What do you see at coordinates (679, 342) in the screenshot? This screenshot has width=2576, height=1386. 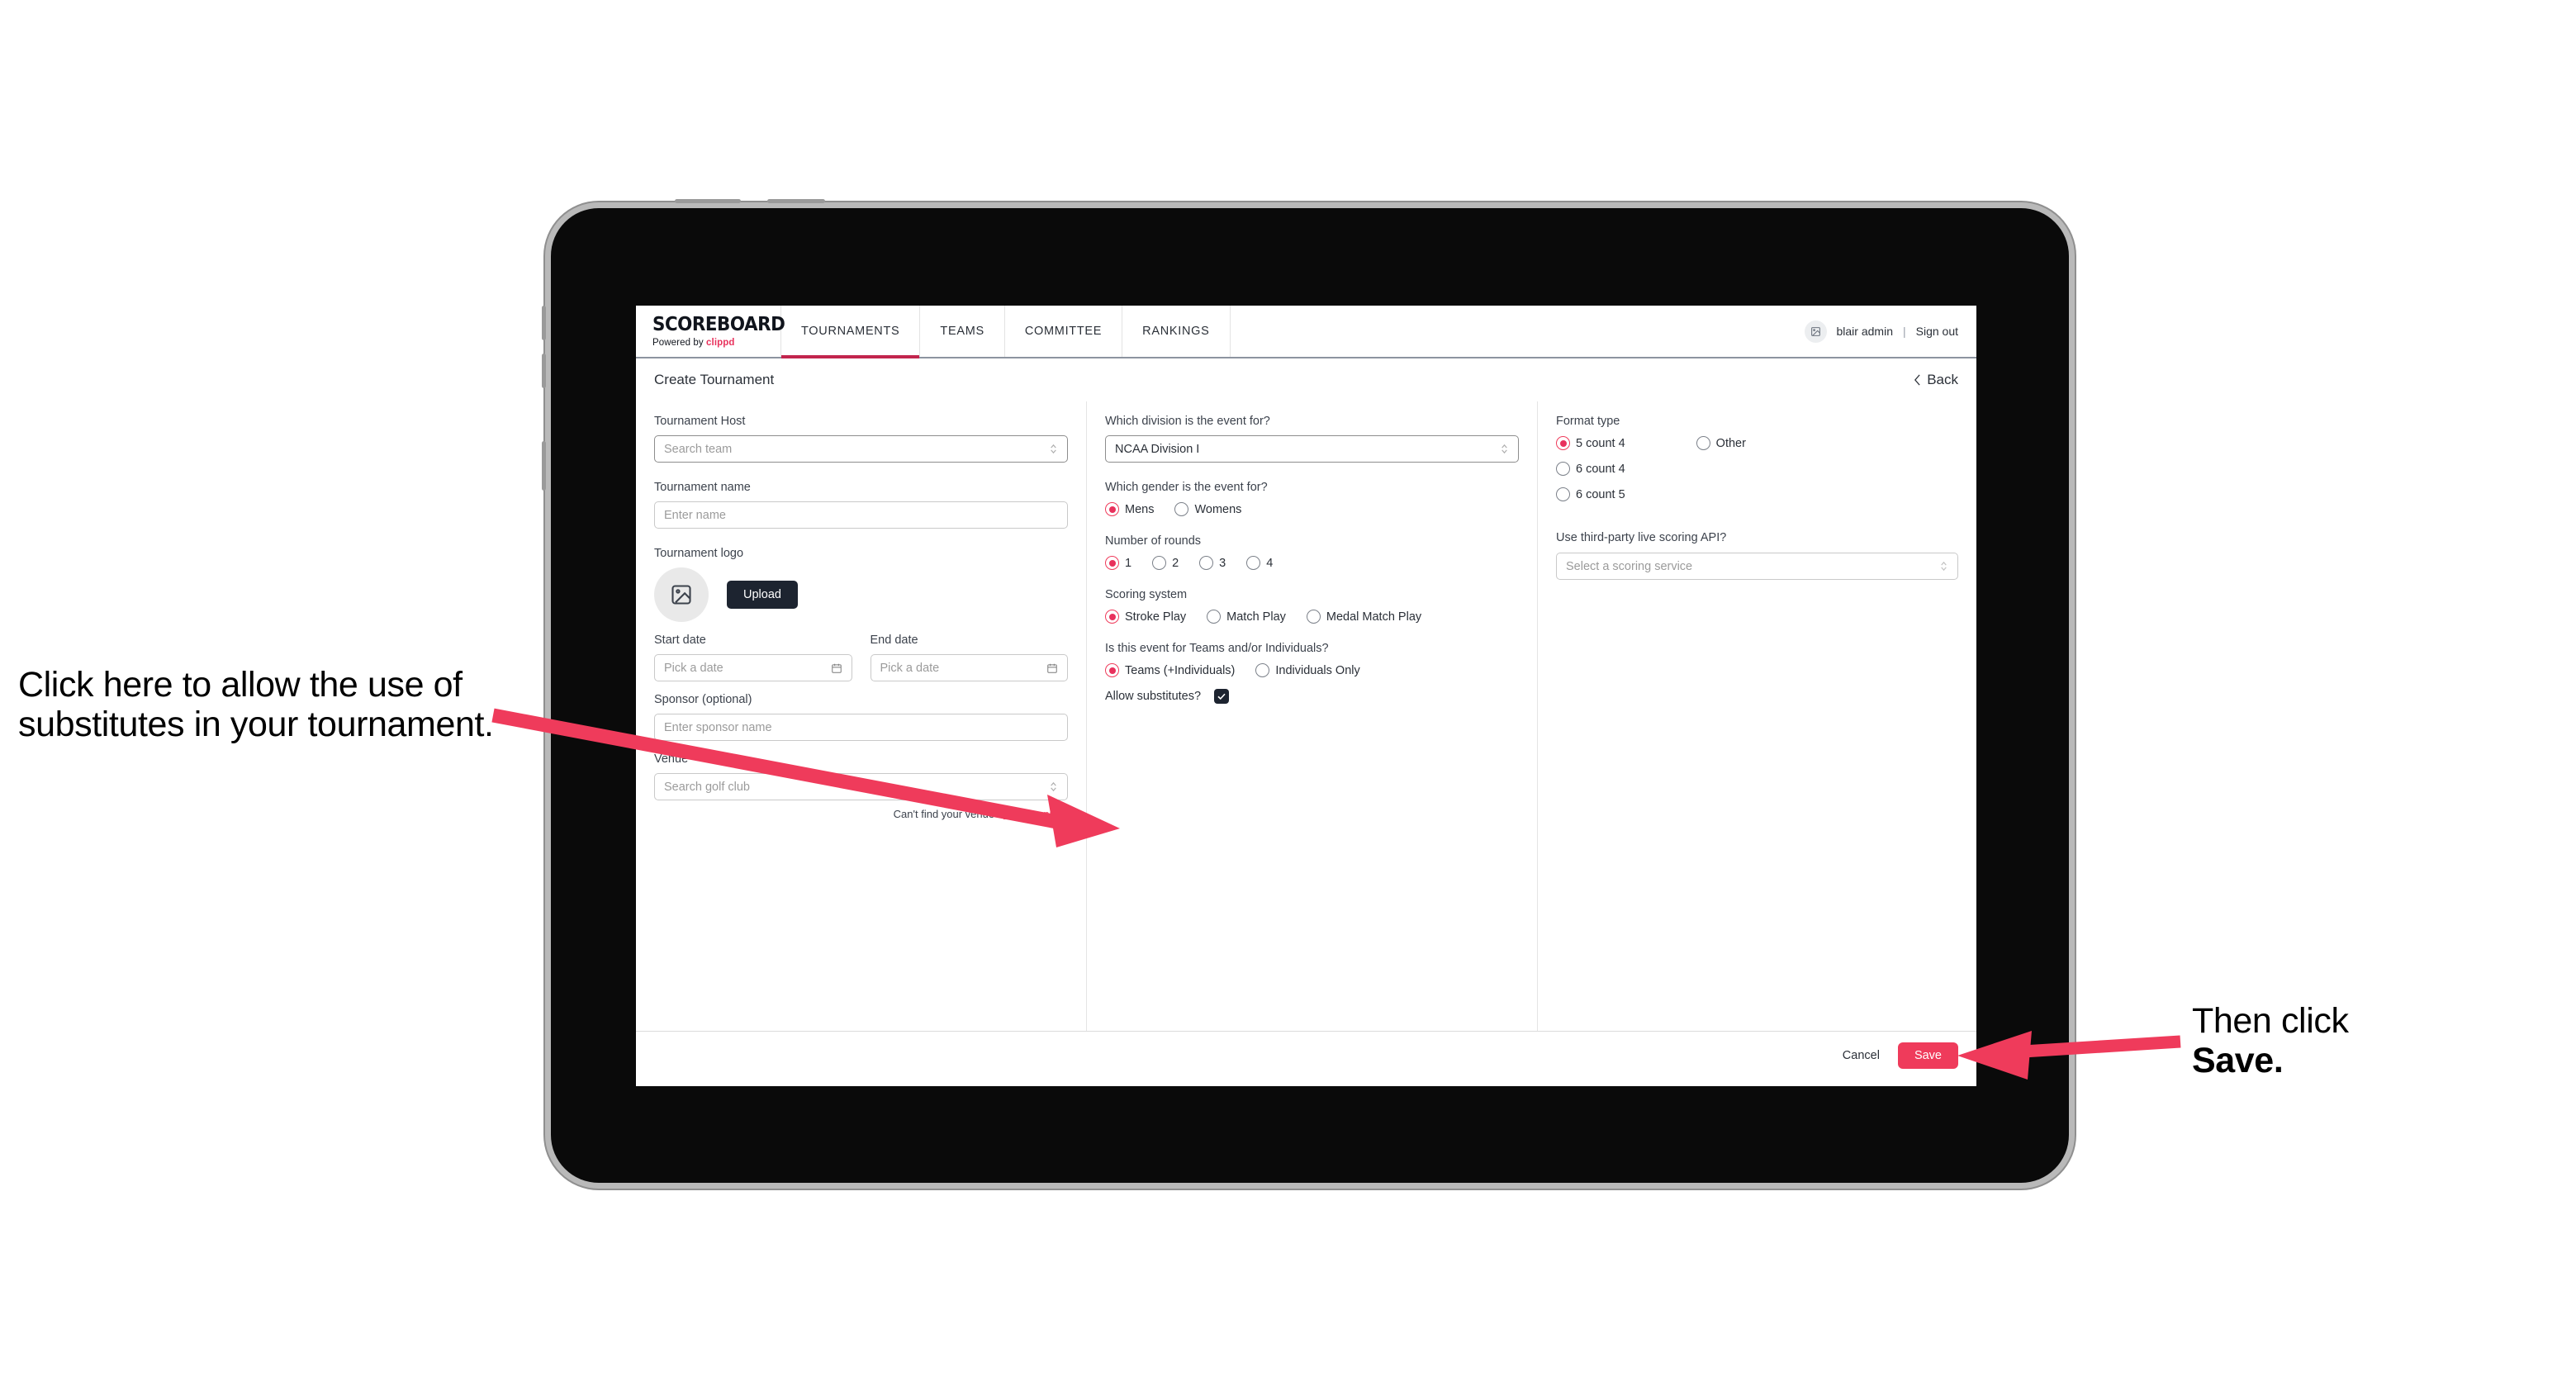 I see `brand-tagline-prefix: Powered by` at bounding box center [679, 342].